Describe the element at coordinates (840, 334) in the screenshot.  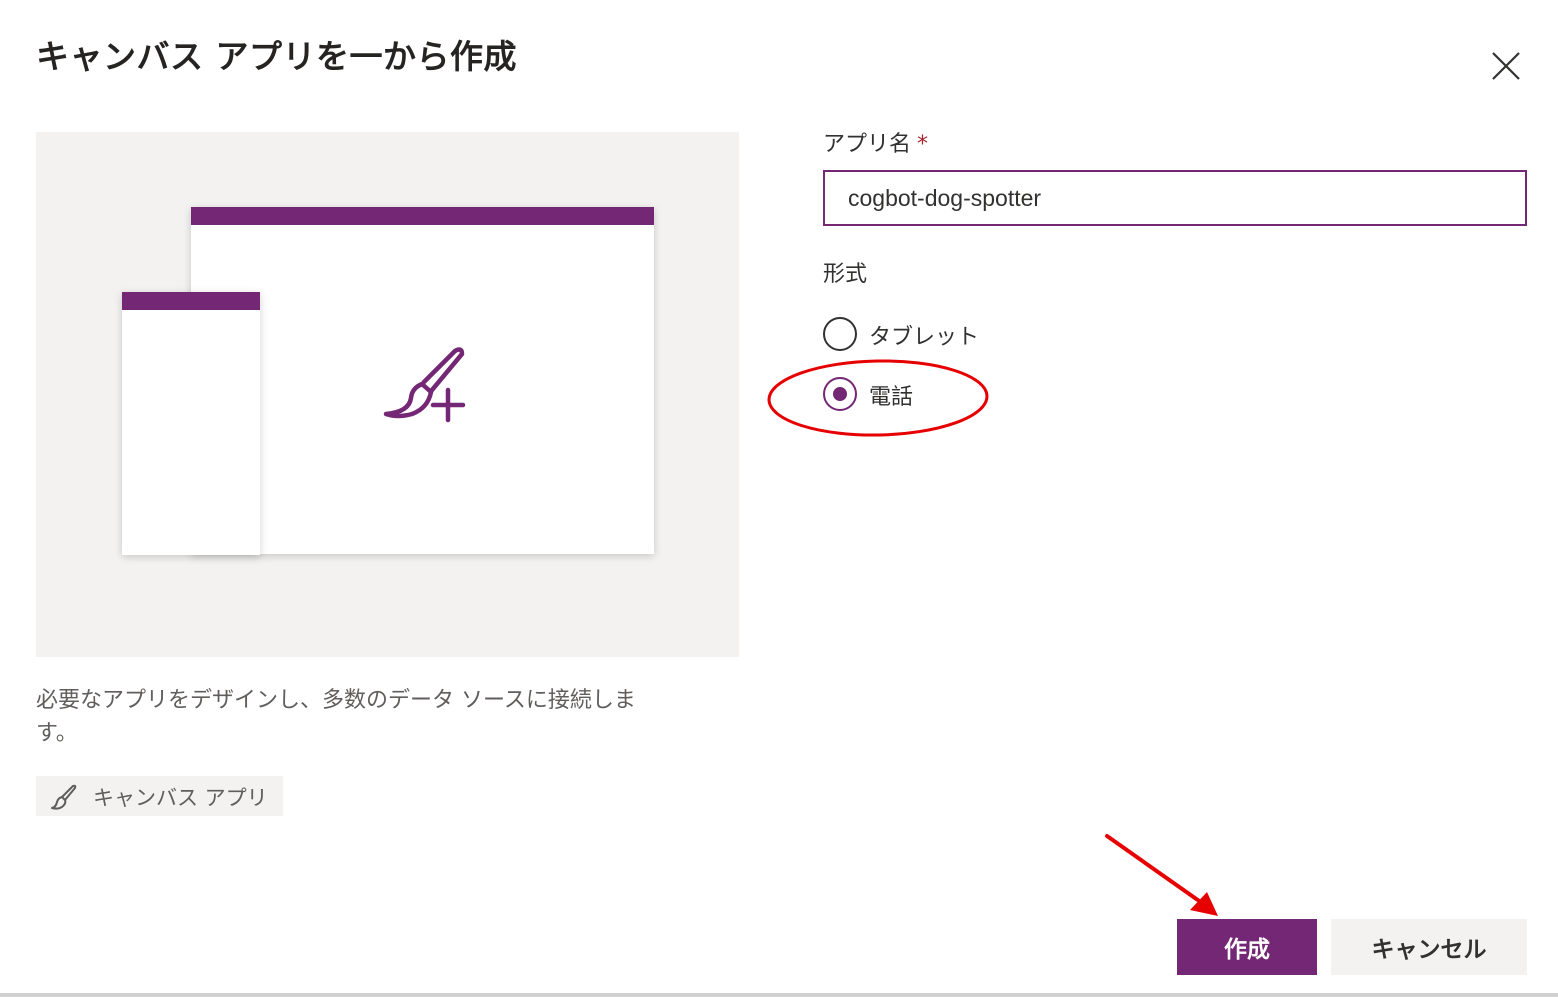
I see `radio-tablet` at that location.